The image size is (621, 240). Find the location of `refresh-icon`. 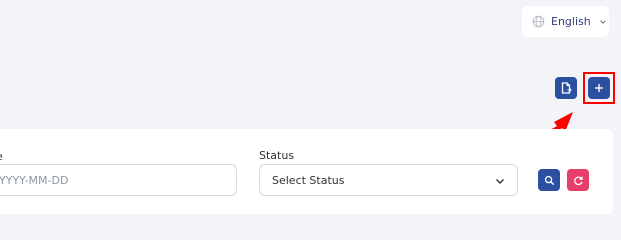

refresh-icon is located at coordinates (578, 180).